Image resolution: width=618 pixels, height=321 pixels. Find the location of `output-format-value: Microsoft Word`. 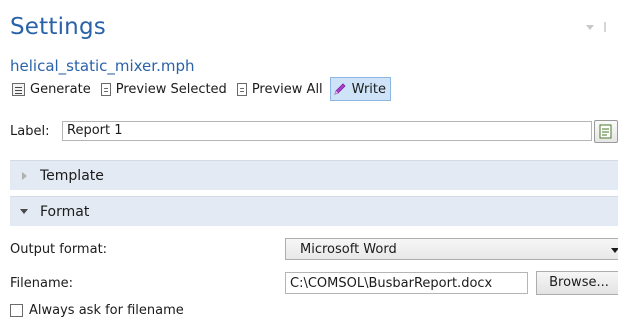

output-format-value: Microsoft Word is located at coordinates (348, 249).